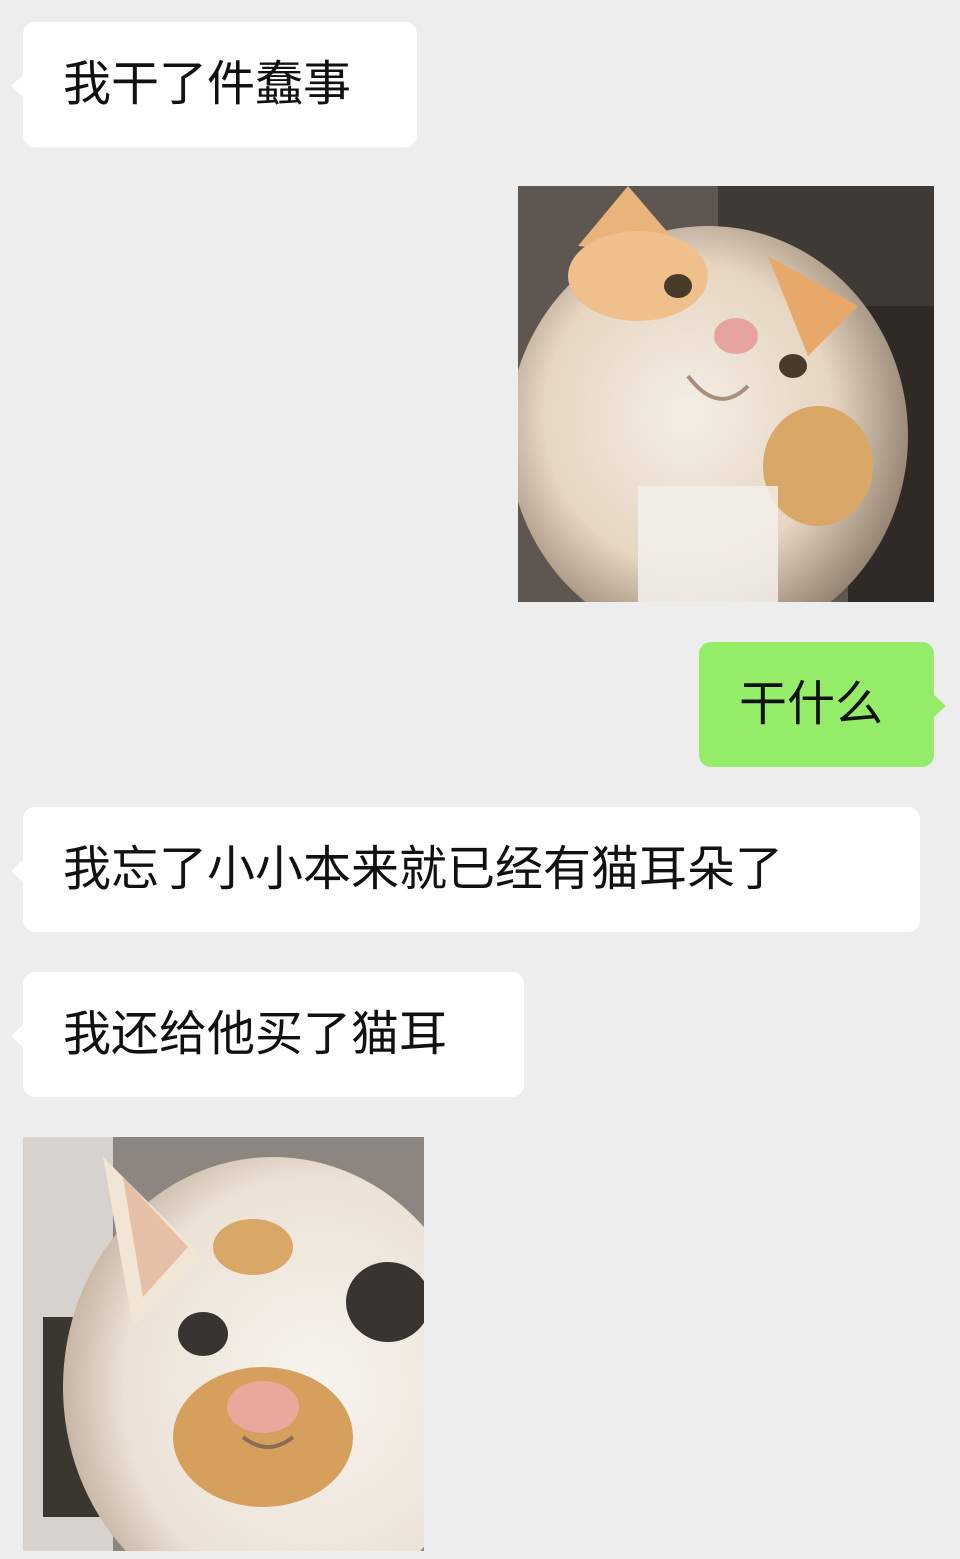 The width and height of the screenshot is (960, 1559). I want to click on outgoing-image-message, so click(726, 394).